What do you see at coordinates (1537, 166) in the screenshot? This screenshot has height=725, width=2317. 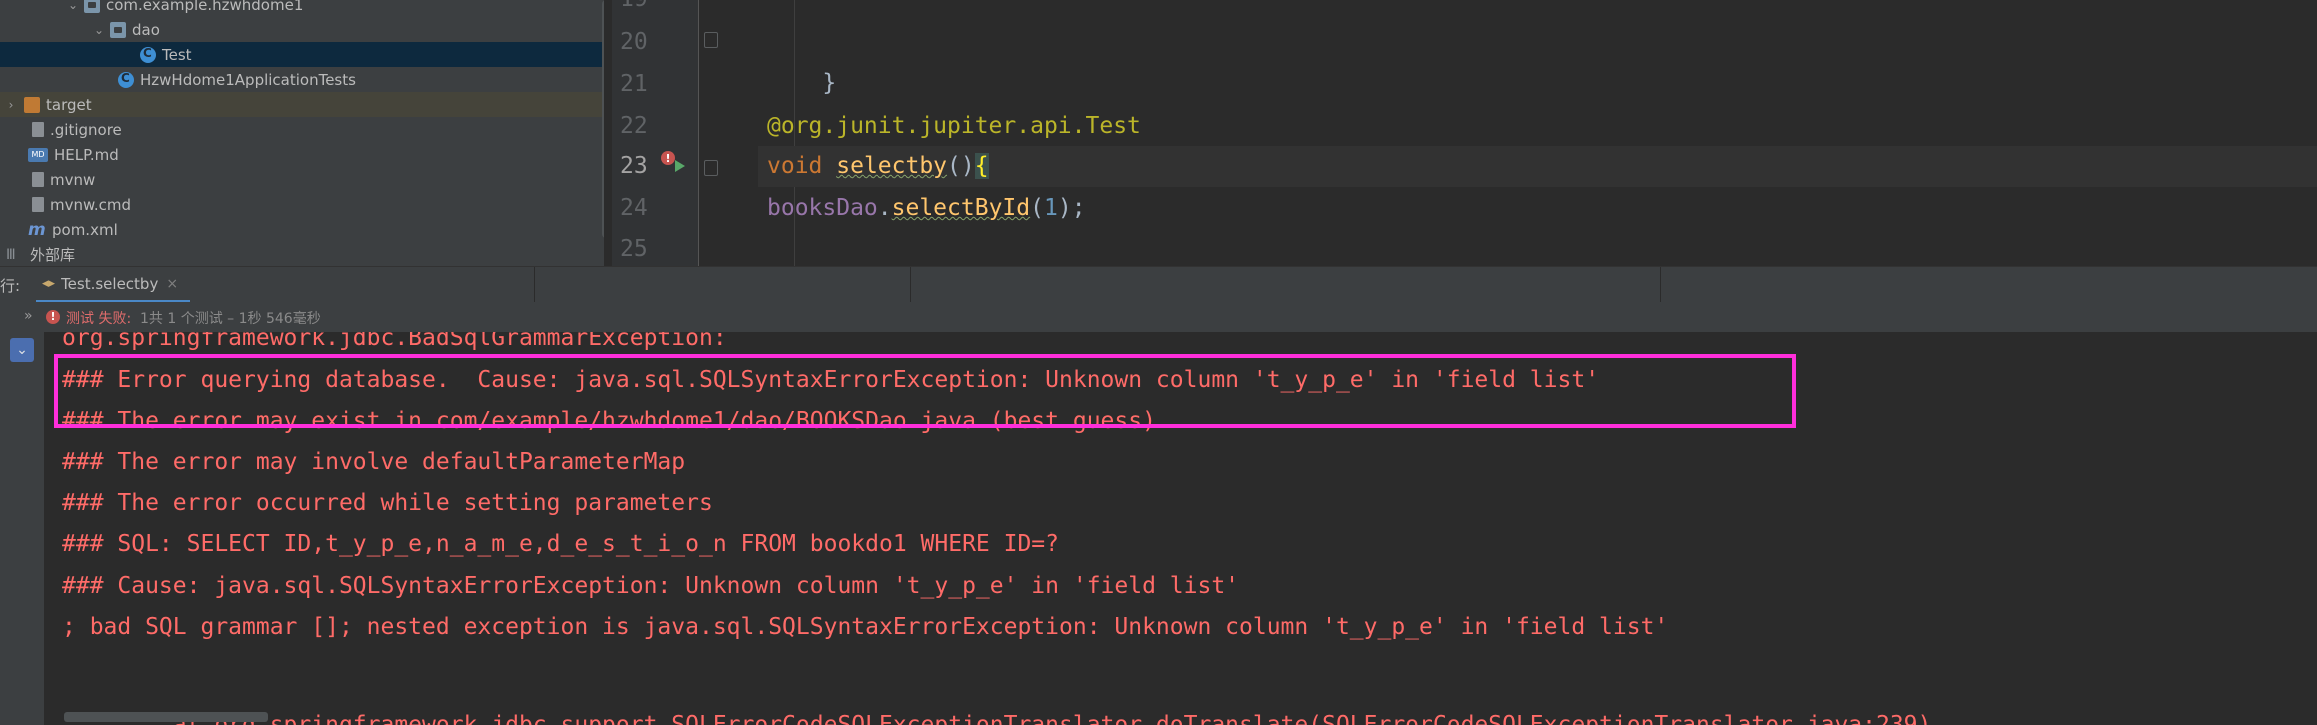 I see `current-line-highlight` at bounding box center [1537, 166].